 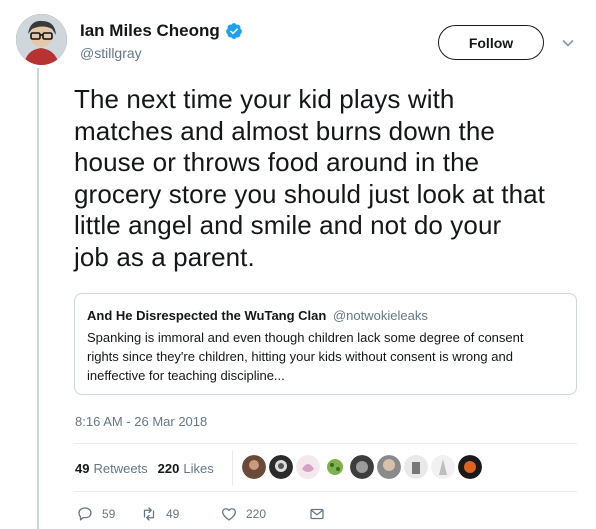 I want to click on quoted-author-handle: @notwokieleaks, so click(x=380, y=315).